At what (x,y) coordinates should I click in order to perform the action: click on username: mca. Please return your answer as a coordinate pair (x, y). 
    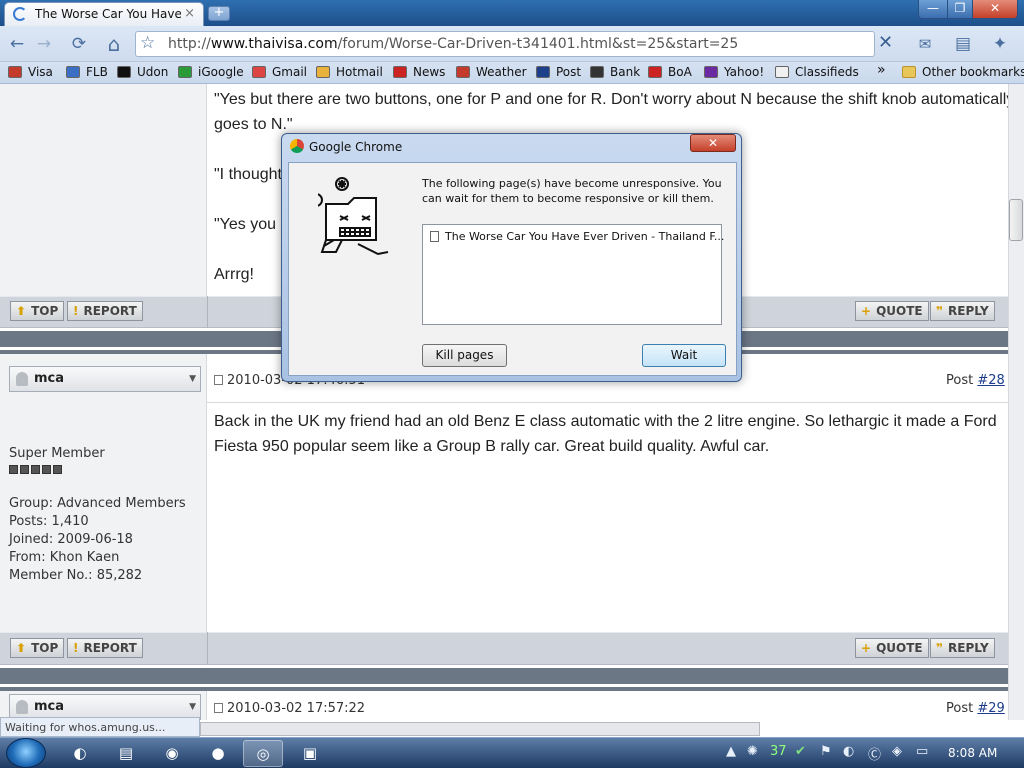
    Looking at the image, I should click on (49, 378).